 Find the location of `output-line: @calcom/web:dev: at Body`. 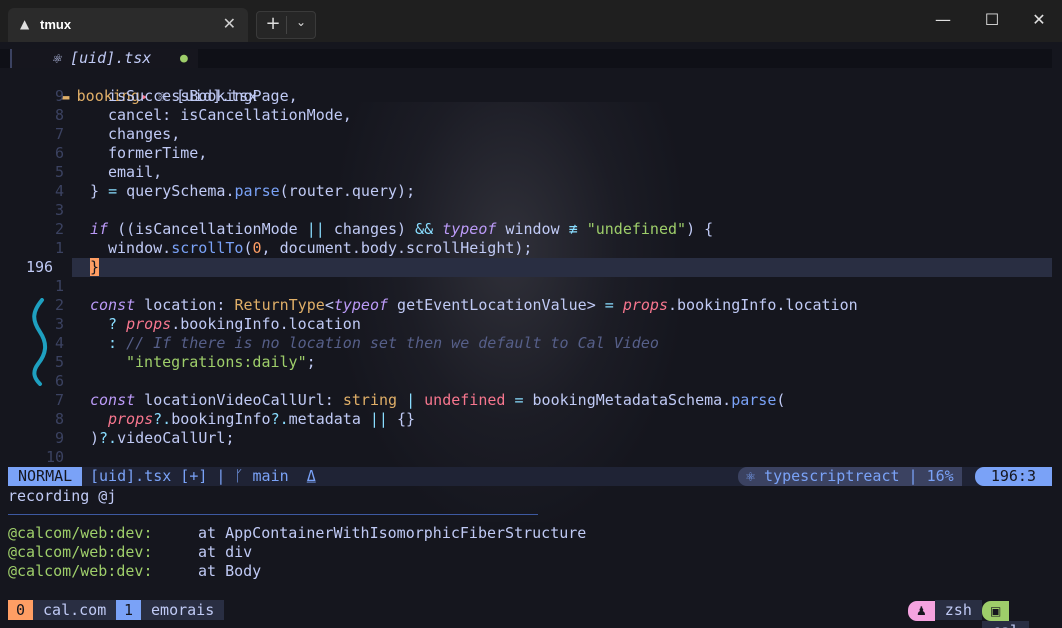

output-line: @calcom/web:dev: at Body is located at coordinates (134, 571).